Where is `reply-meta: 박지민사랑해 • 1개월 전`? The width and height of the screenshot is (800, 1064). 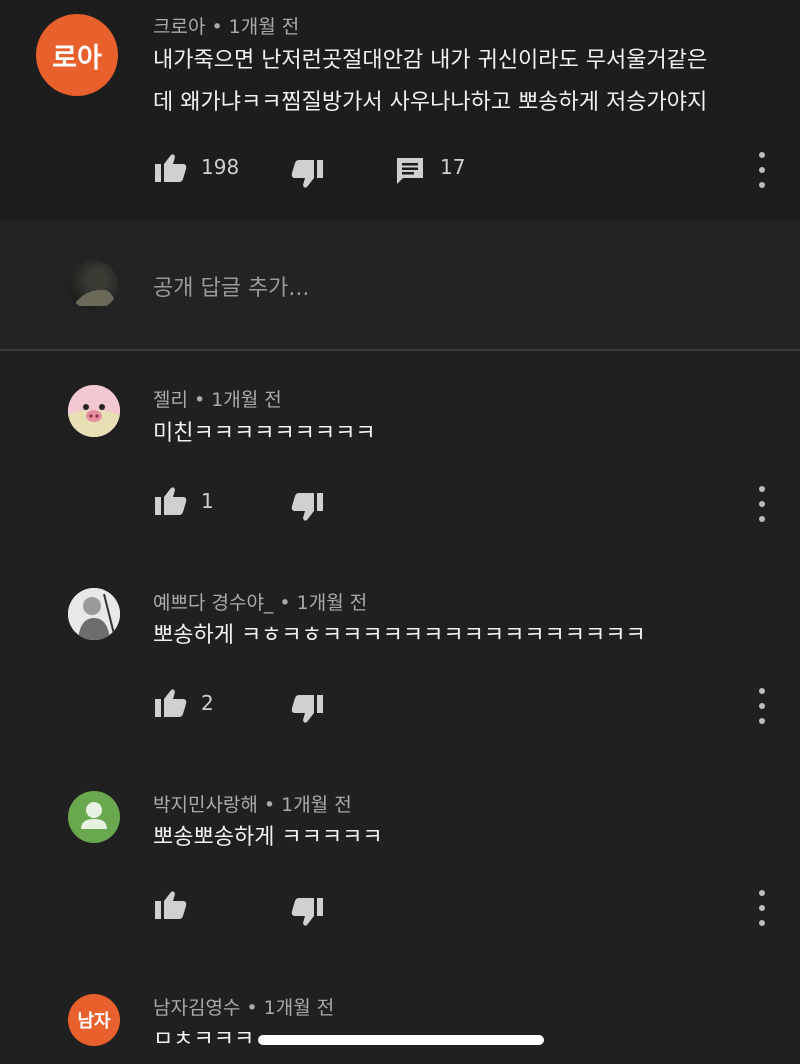
reply-meta: 박지민사랑해 • 1개월 전 is located at coordinates (252, 805).